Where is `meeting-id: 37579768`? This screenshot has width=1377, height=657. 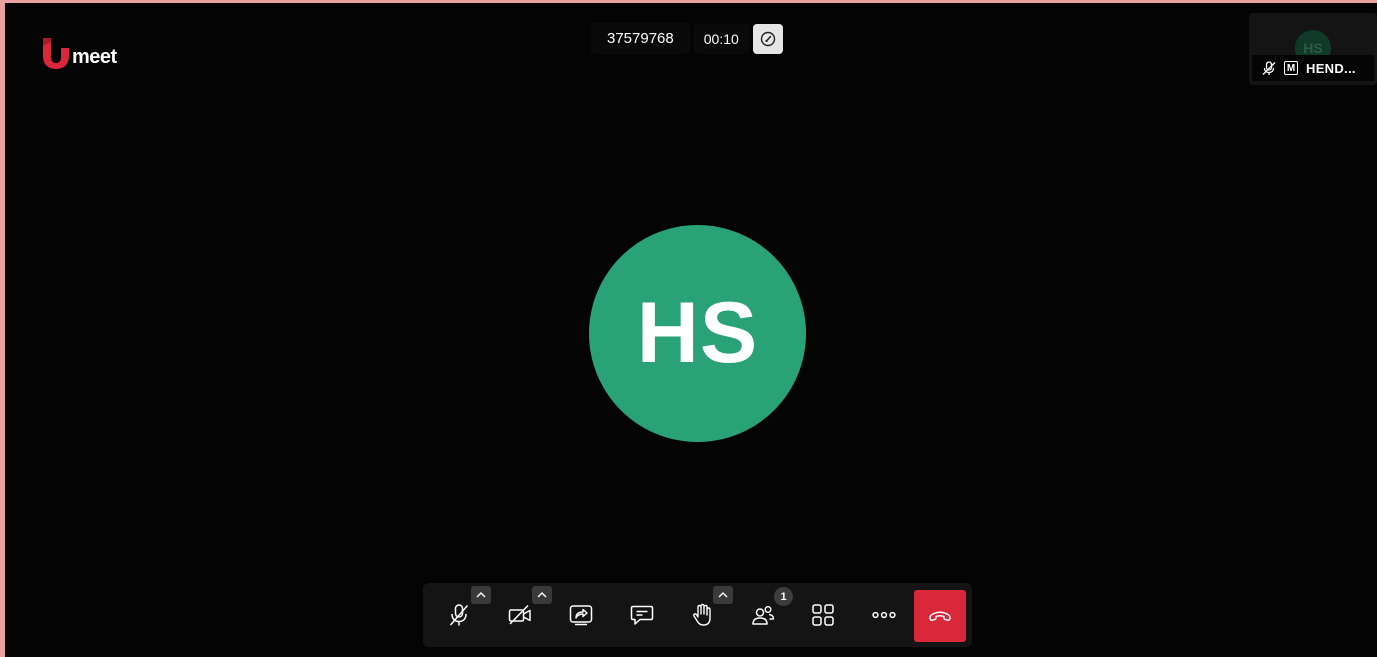
meeting-id: 37579768 is located at coordinates (640, 38).